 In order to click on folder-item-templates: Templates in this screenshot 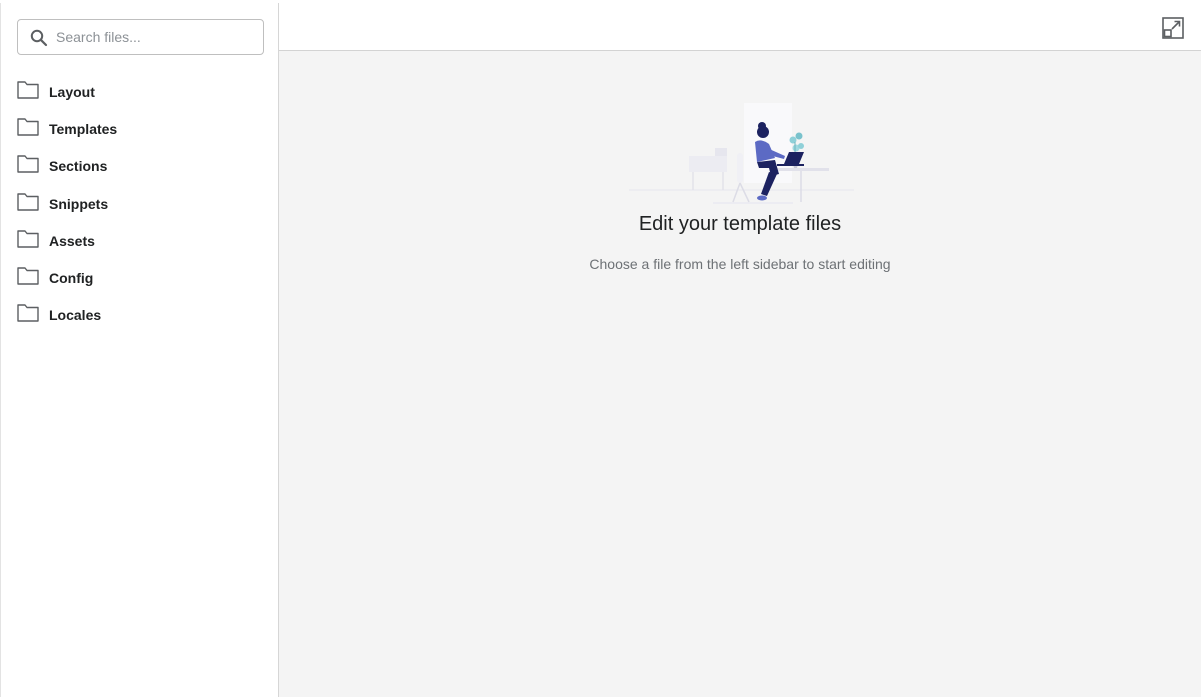, I will do `click(140, 125)`.